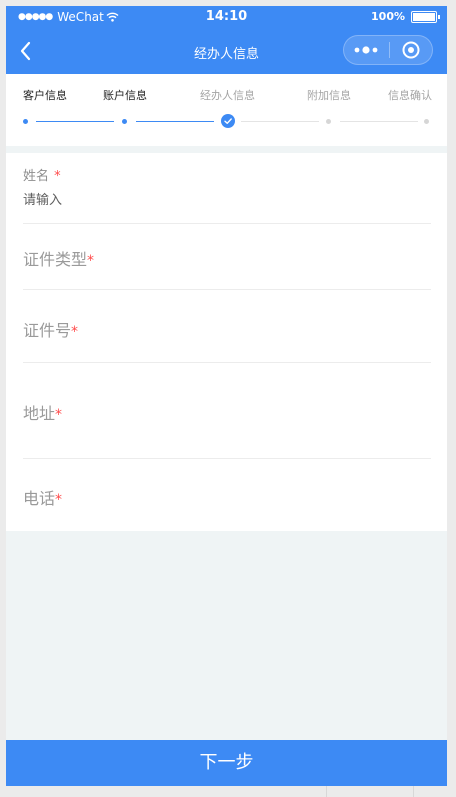 This screenshot has height=797, width=456. What do you see at coordinates (226, 40) in the screenshot?
I see `nav-header: ●●●●● WeChat 14:10 100% 经办人信息` at bounding box center [226, 40].